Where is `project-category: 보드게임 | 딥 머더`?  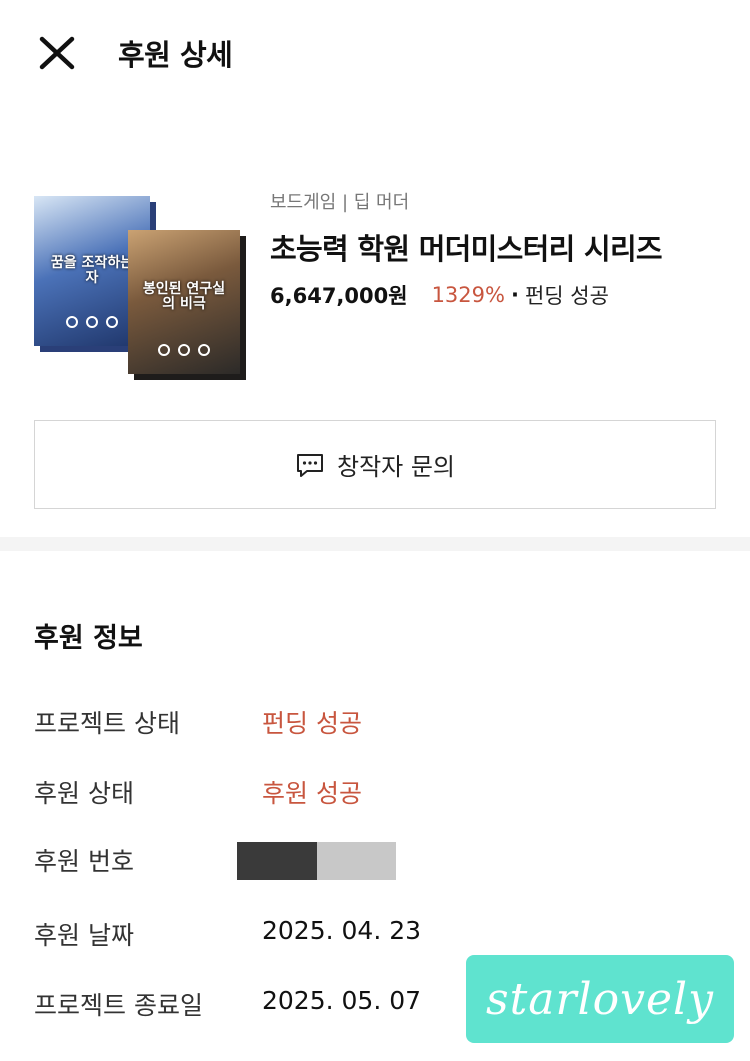 project-category: 보드게임 | 딥 머더 is located at coordinates (339, 201).